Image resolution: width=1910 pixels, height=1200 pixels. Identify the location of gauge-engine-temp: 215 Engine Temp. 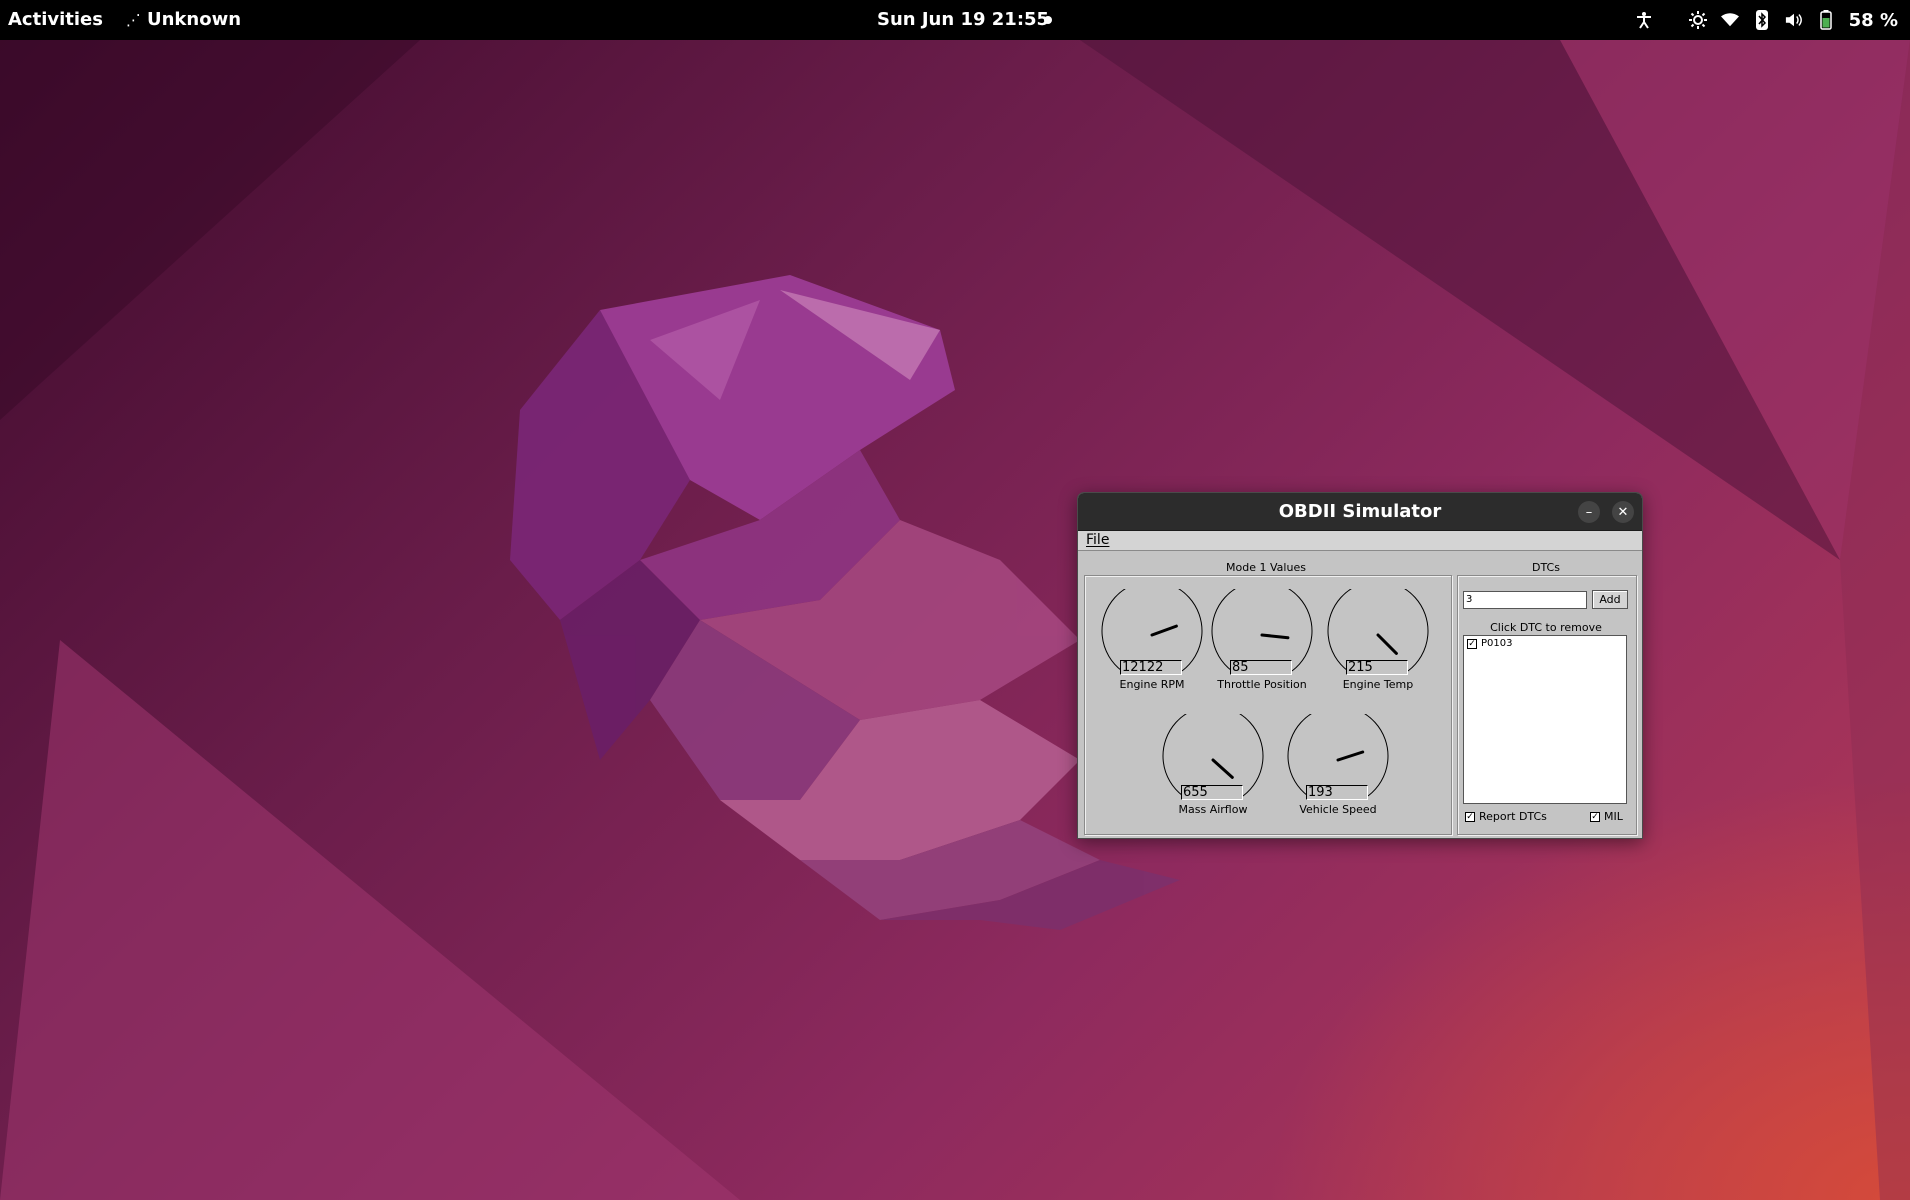
(1378, 644).